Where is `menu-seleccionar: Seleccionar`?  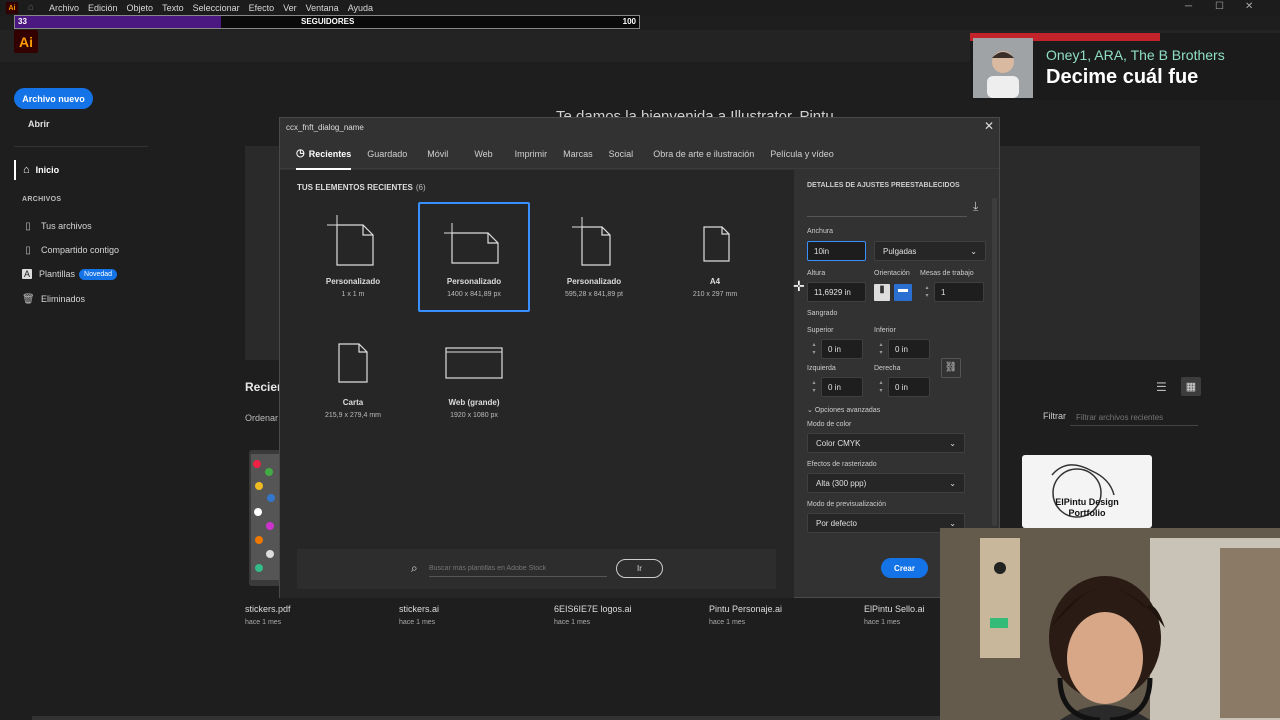
menu-seleccionar: Seleccionar is located at coordinates (216, 8).